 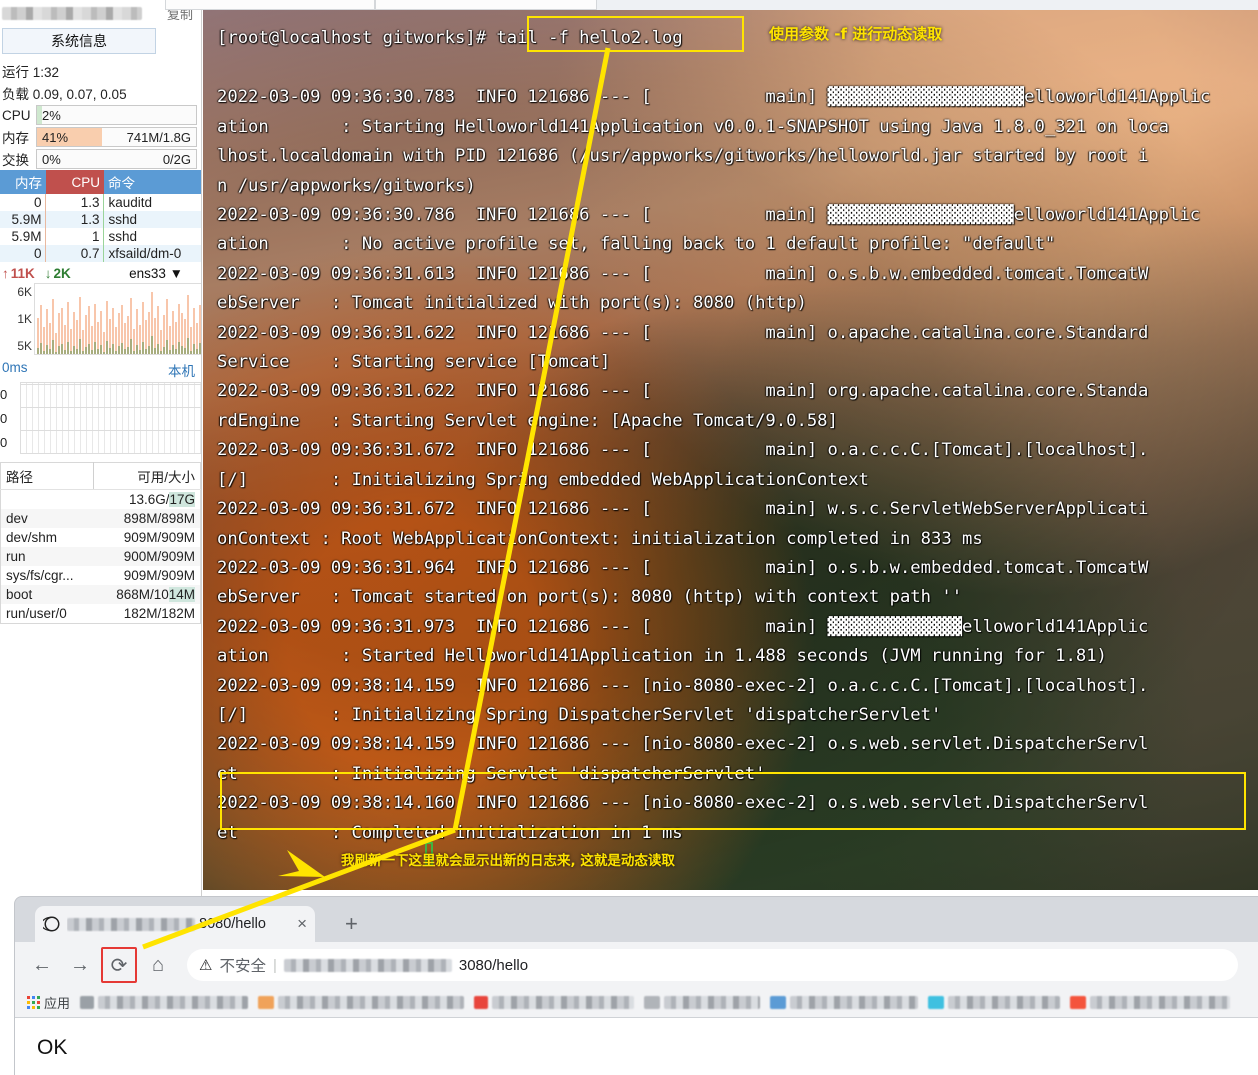 I want to click on browser-page-content: OK, so click(x=636, y=1046).